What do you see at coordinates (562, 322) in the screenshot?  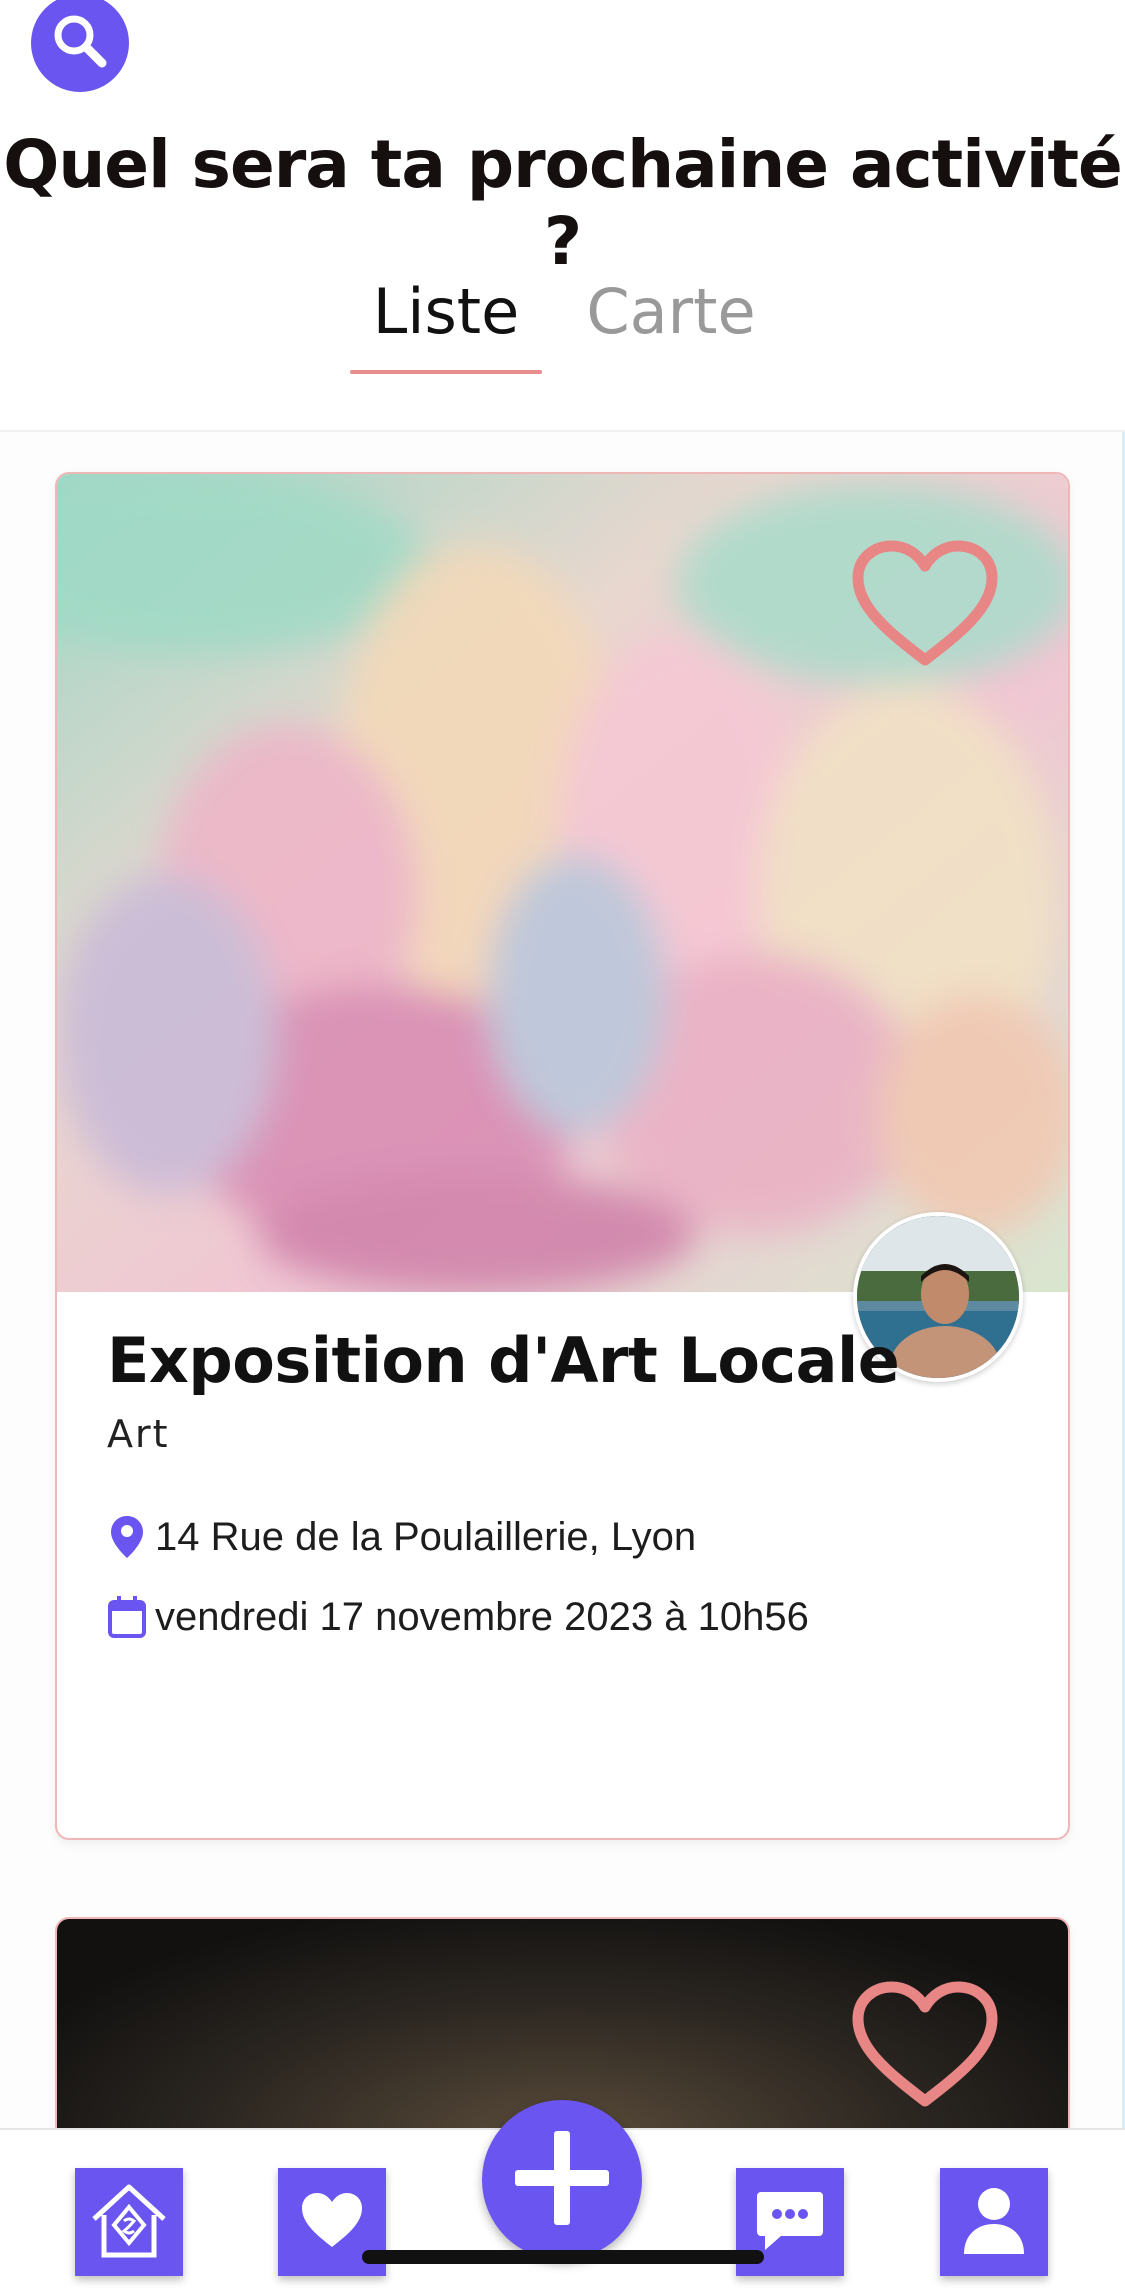 I see `view-tabs: Liste Carte` at bounding box center [562, 322].